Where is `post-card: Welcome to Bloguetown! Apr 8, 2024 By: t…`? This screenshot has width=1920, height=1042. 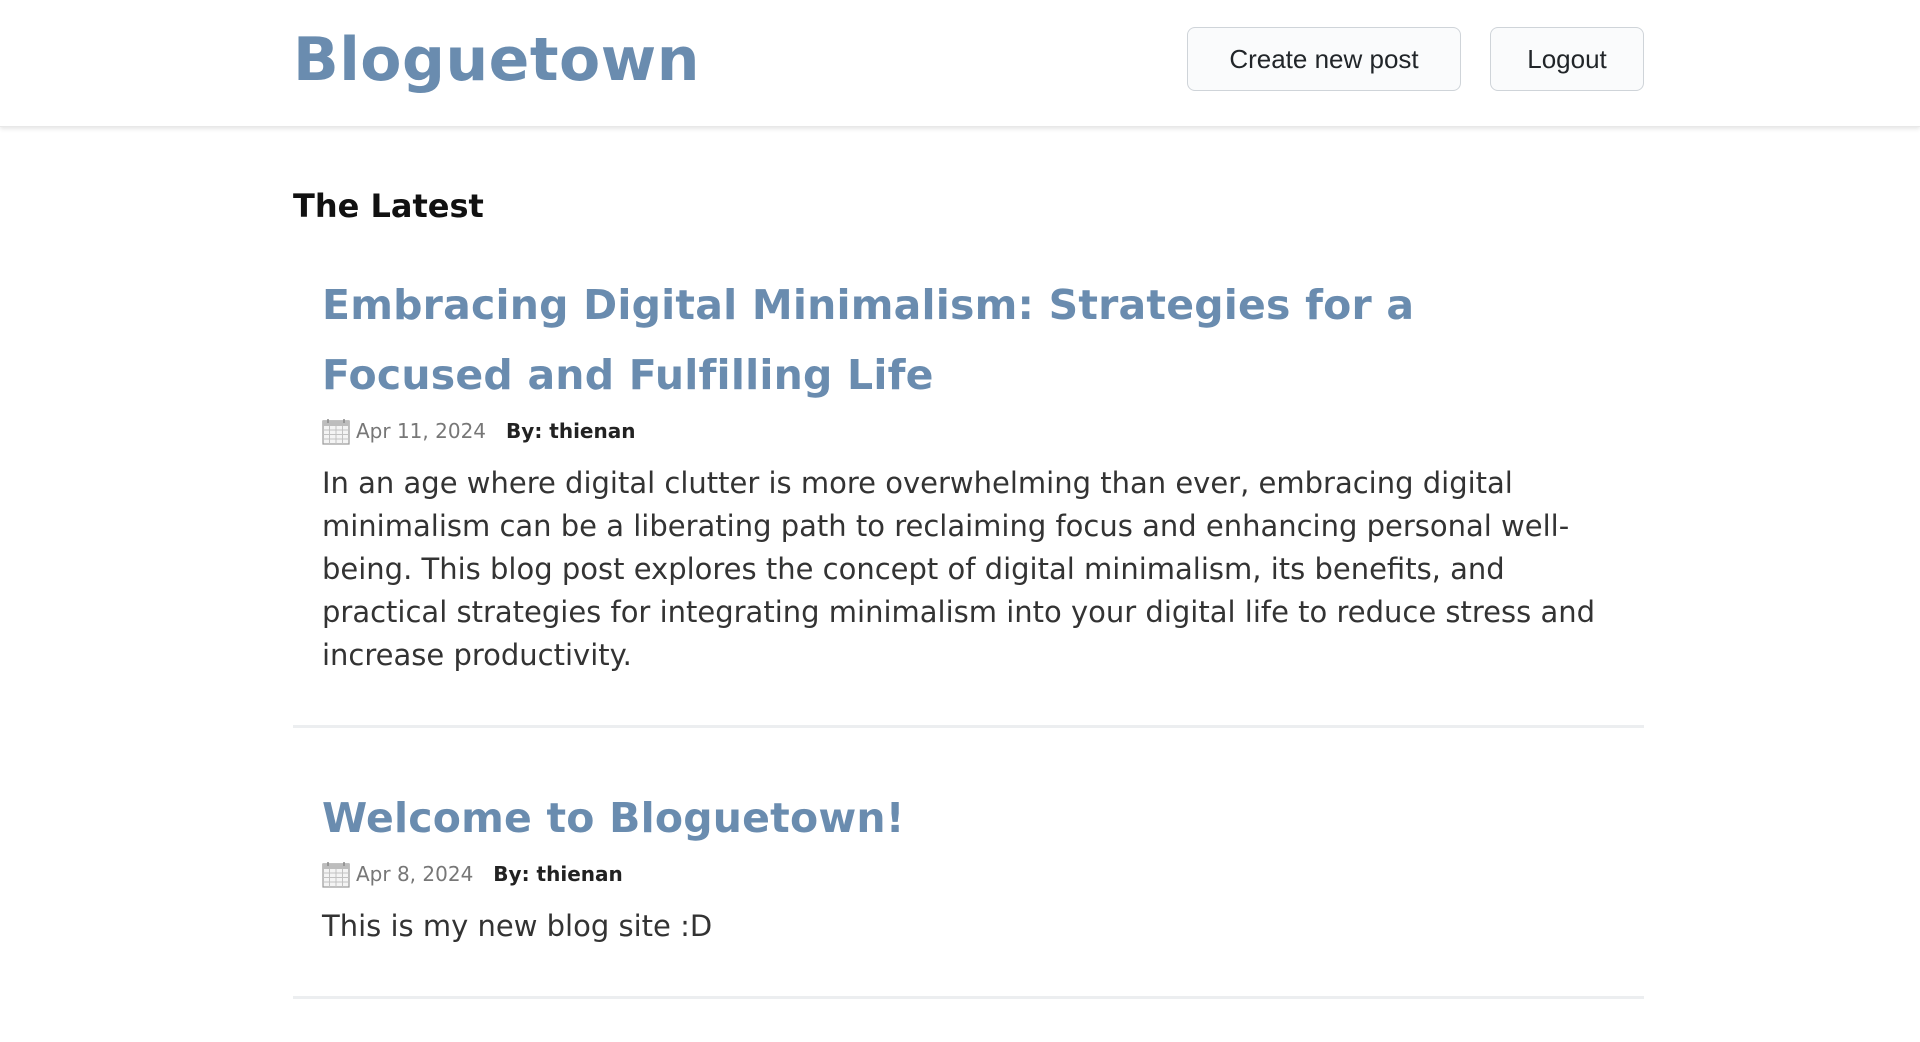 post-card: Welcome to Bloguetown! Apr 8, 2024 By: t… is located at coordinates (968, 891).